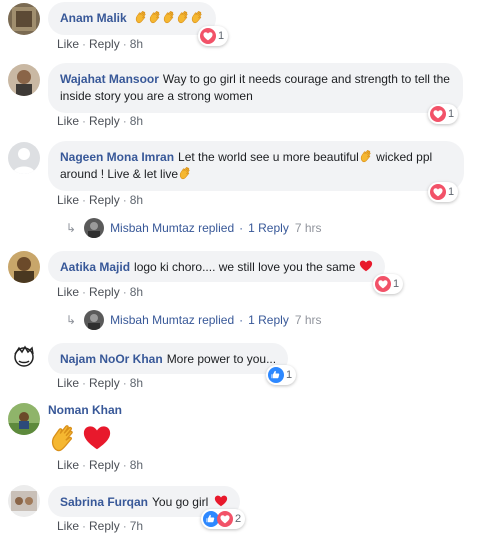 The image size is (496, 539). What do you see at coordinates (132, 18) in the screenshot?
I see `comment-bubble: Anam Malik` at bounding box center [132, 18].